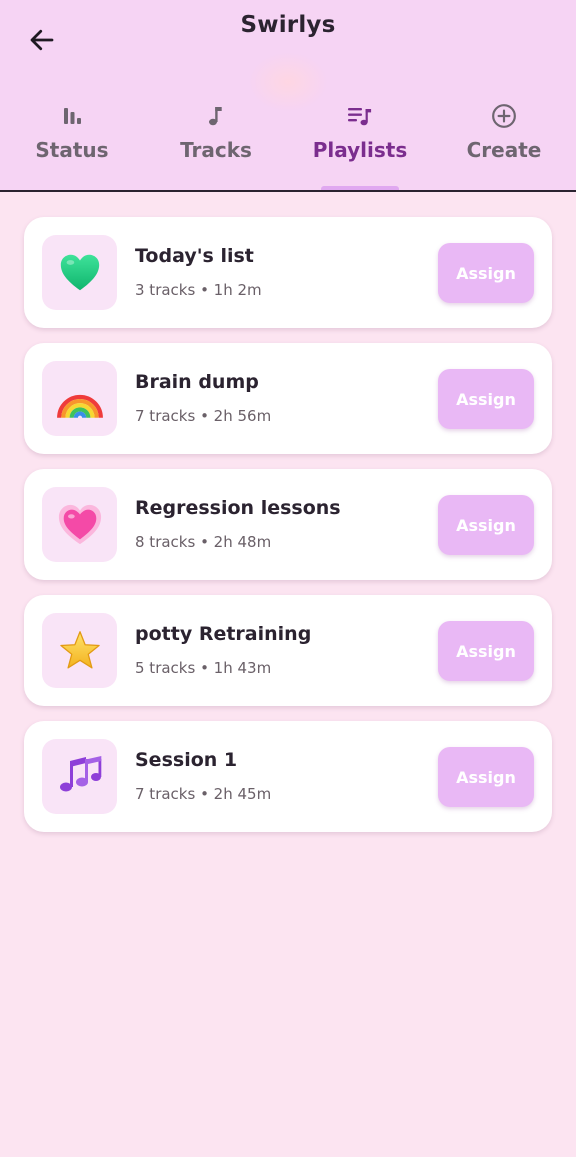 The height and width of the screenshot is (1157, 576). I want to click on tab-create: Create, so click(504, 143).